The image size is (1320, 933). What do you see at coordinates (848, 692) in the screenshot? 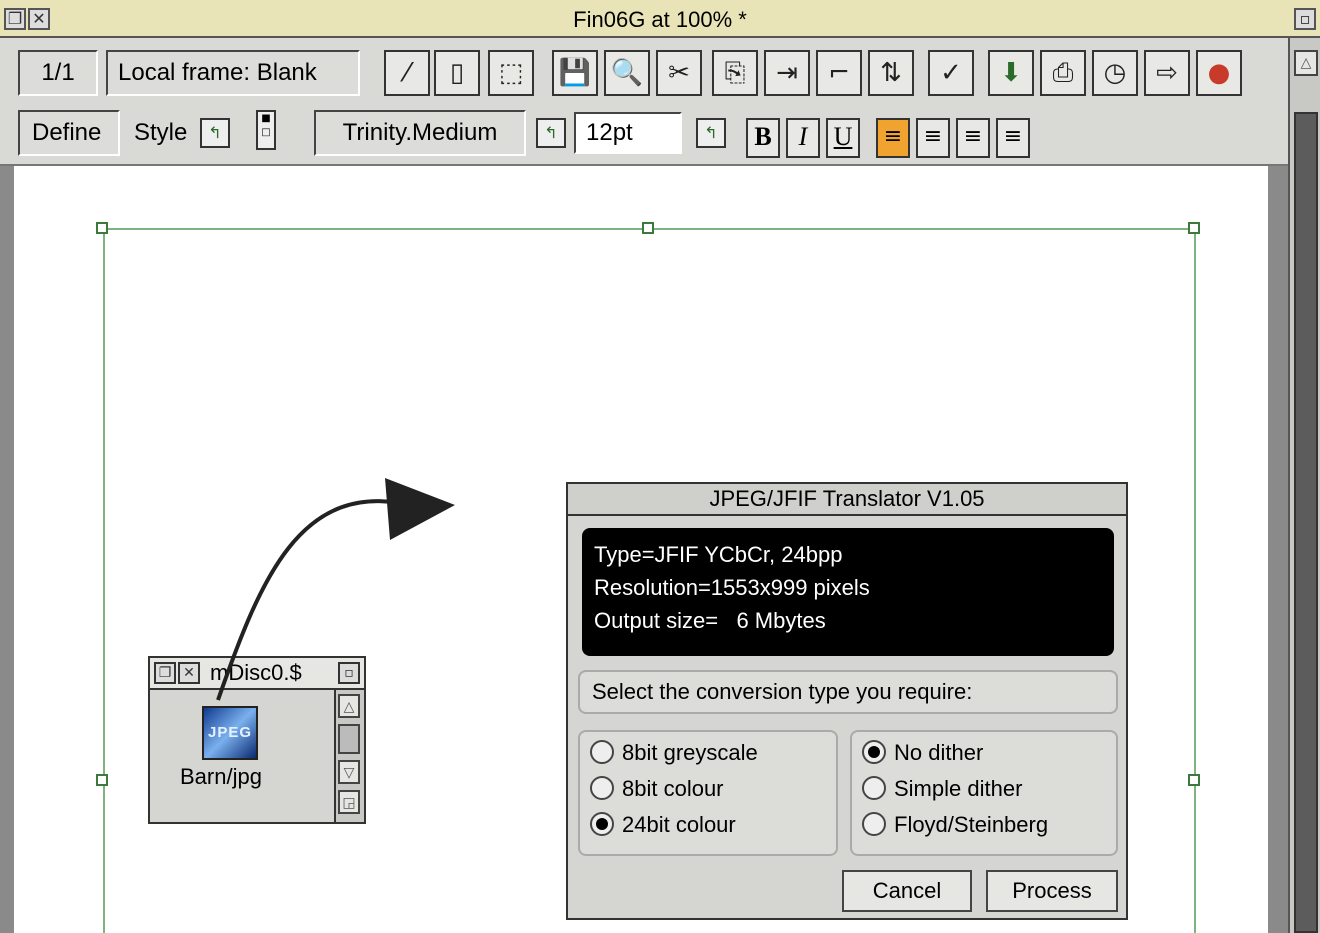
I see `conversion-prompt: Select the conversion type you require:` at bounding box center [848, 692].